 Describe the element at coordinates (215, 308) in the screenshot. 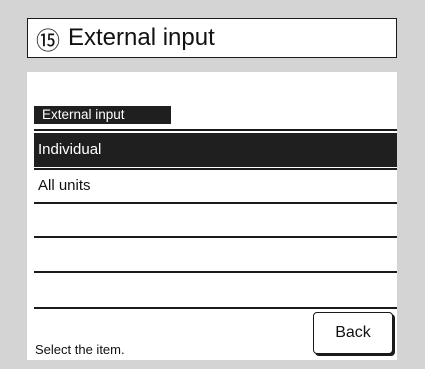

I see `list-bottom-divider` at that location.